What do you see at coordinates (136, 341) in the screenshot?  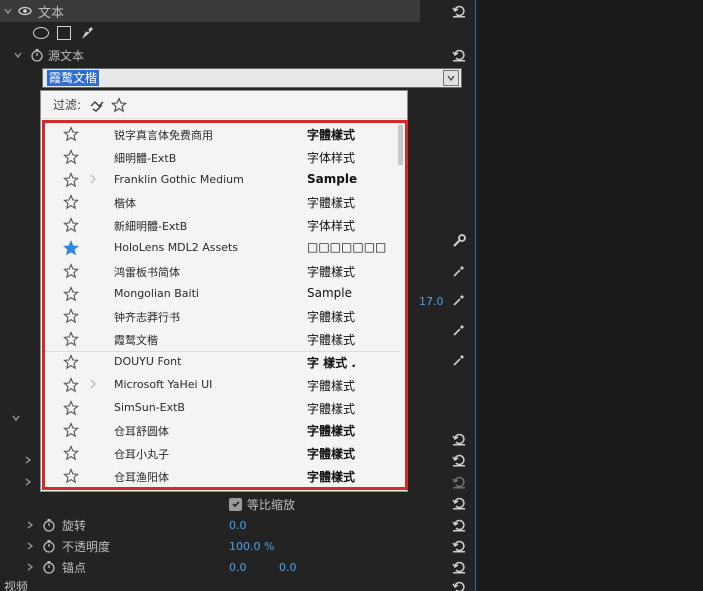 I see `font-name: 霞鹜文楷` at bounding box center [136, 341].